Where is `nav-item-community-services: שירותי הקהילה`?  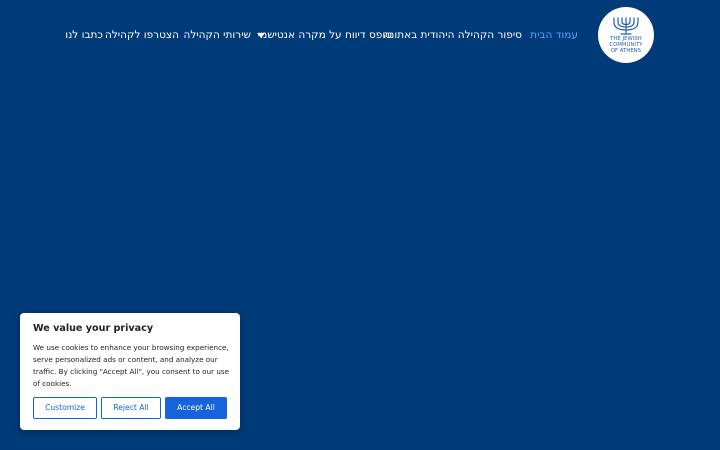
nav-item-community-services: שירותי הקהילה is located at coordinates (217, 35).